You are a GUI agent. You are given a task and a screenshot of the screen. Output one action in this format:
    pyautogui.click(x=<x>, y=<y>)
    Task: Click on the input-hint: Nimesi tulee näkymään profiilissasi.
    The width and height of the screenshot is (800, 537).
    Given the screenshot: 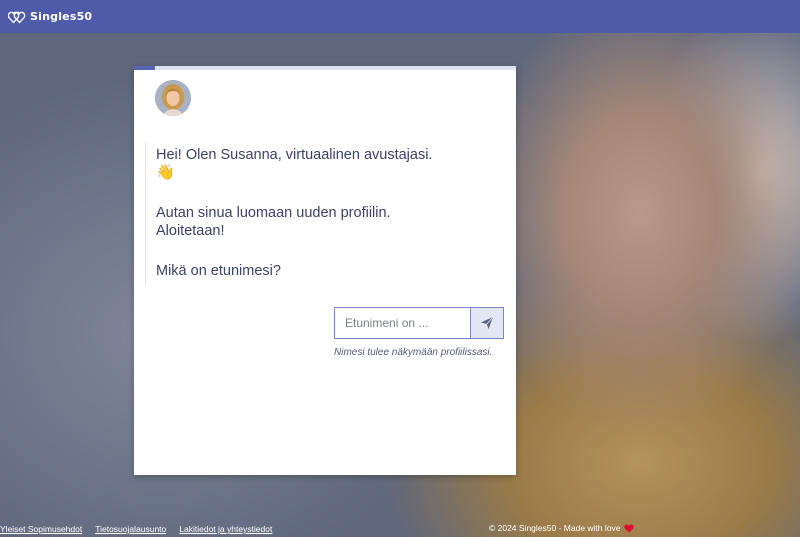 What is the action you would take?
    pyautogui.click(x=413, y=352)
    